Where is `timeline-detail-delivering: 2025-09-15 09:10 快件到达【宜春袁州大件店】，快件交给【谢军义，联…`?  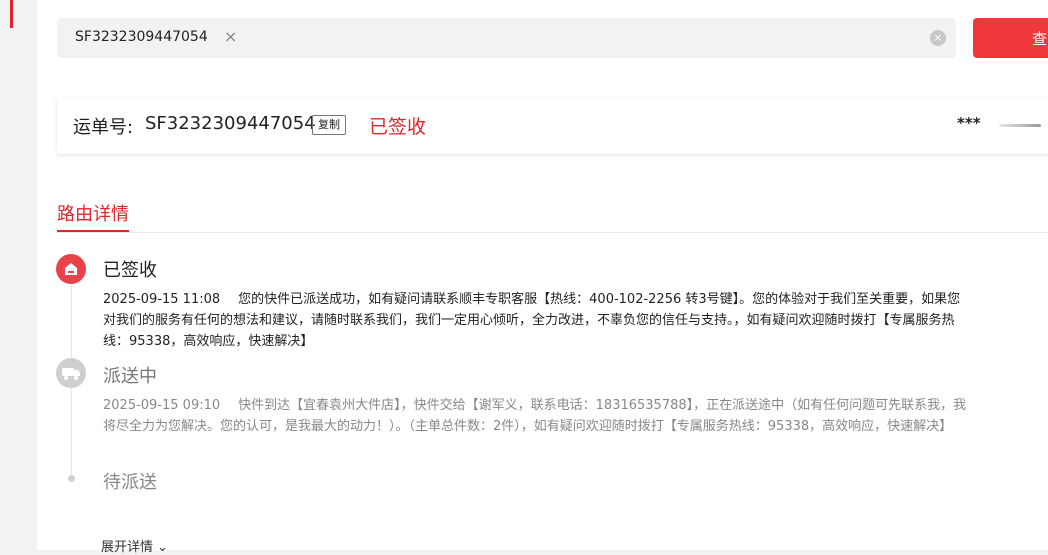
timeline-detail-delivering: 2025-09-15 09:10 快件到达【宜春袁州大件店】，快件交给【谢军义，联… is located at coordinates (538, 416).